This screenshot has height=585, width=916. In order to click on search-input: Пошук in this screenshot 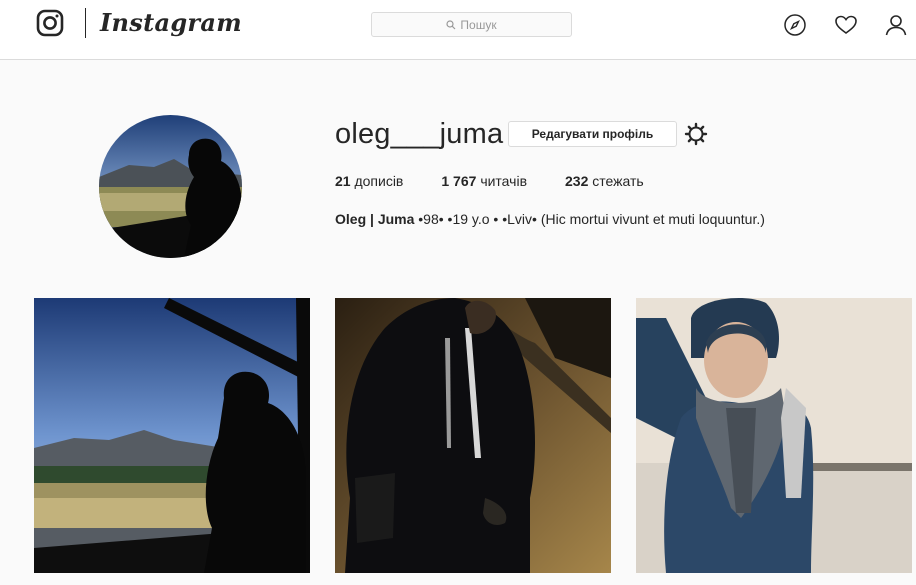, I will do `click(471, 24)`.